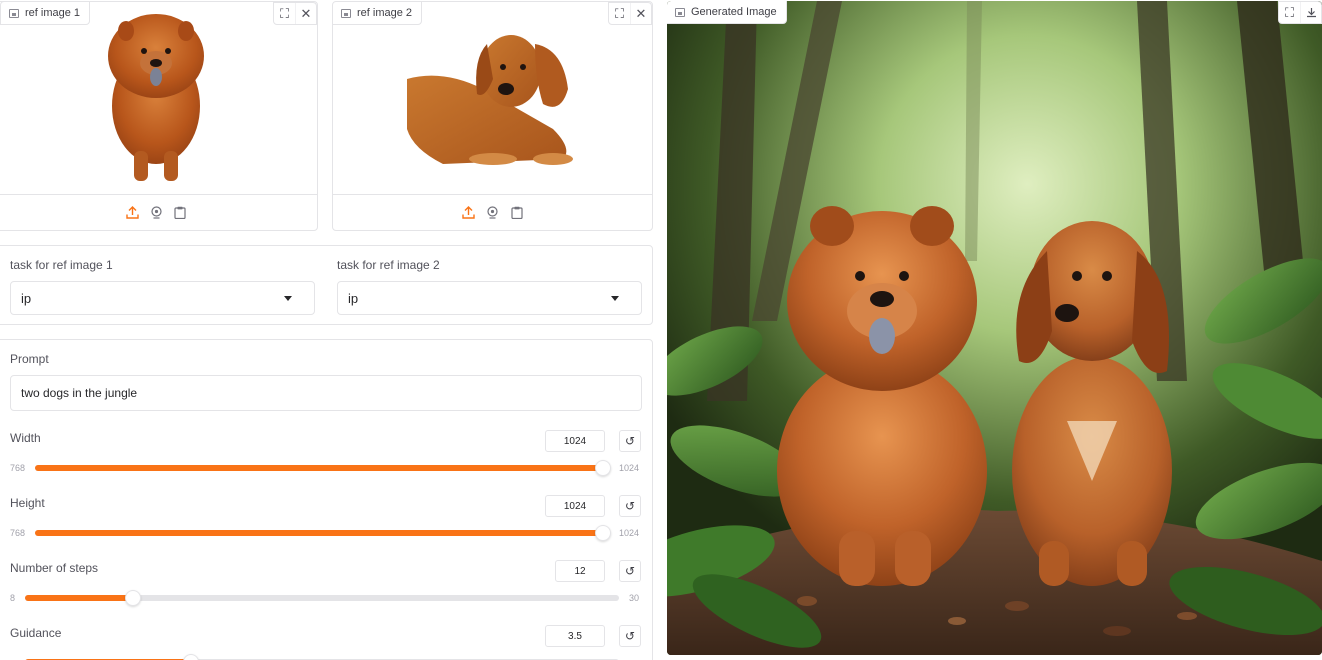 Image resolution: width=1322 pixels, height=660 pixels. Describe the element at coordinates (319, 533) in the screenshot. I see `height-slider-fill` at that location.